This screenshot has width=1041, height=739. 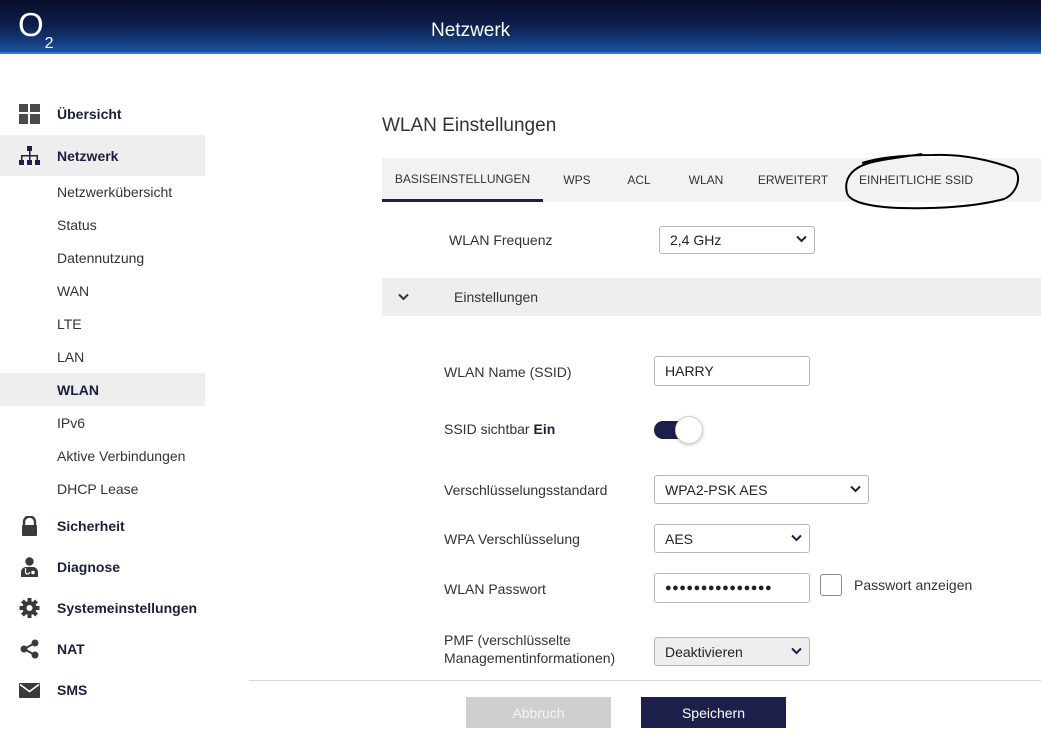 What do you see at coordinates (469, 125) in the screenshot?
I see `page-title: WLAN Einstellungen` at bounding box center [469, 125].